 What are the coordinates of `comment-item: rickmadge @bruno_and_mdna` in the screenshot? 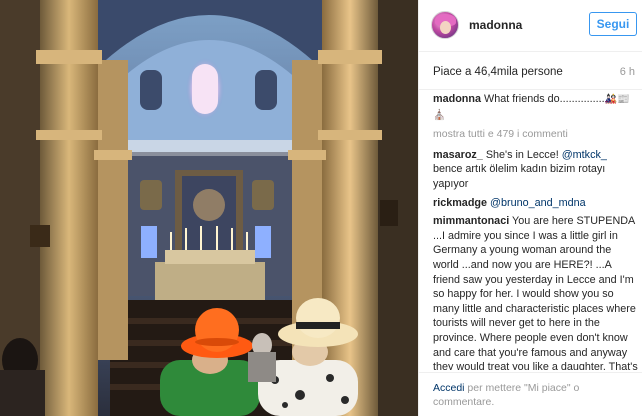 It's located at (535, 203).